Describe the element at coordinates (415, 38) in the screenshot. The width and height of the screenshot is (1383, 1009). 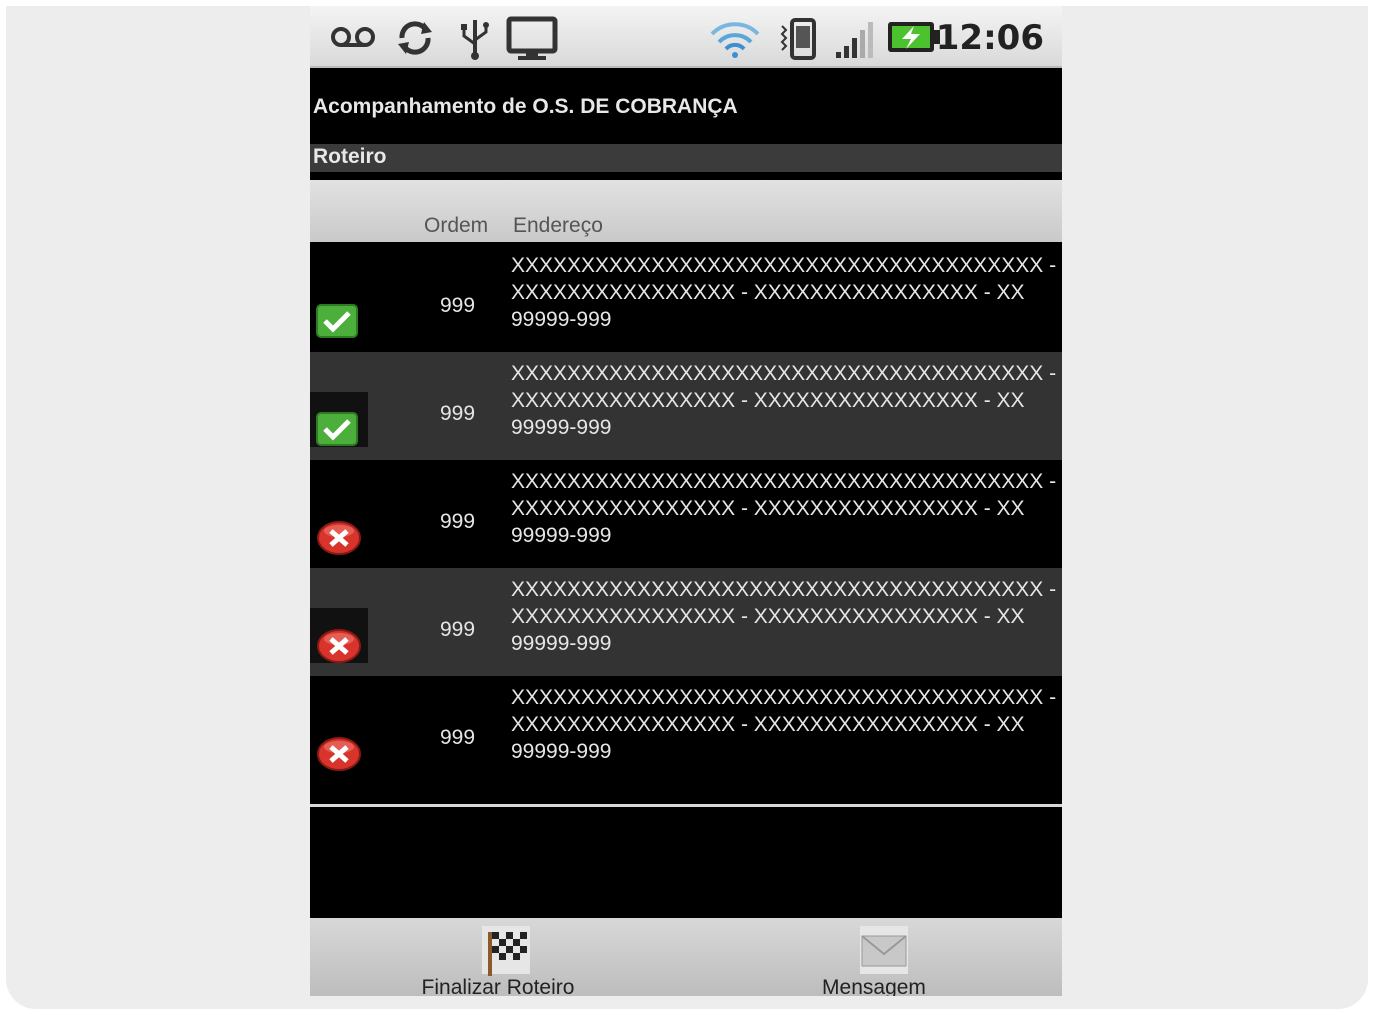
I see `sync-icon` at that location.